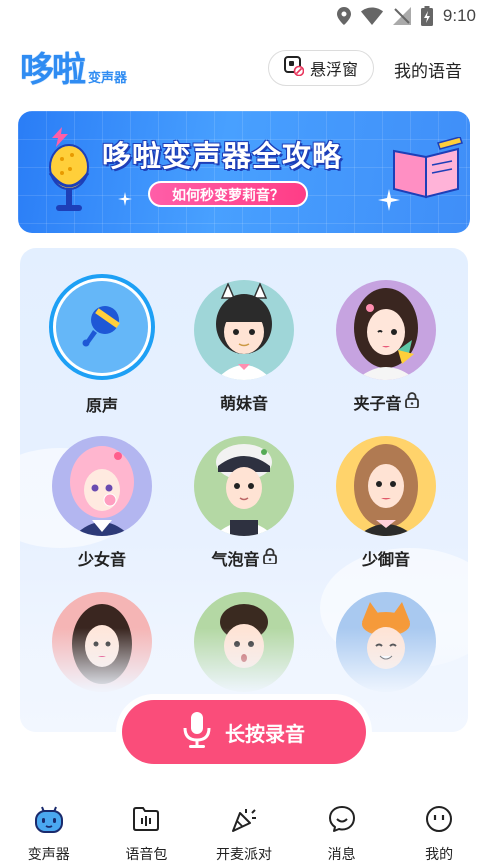 The image size is (488, 867). I want to click on bottom-navigation: 变声器 语音包 开麦派对 消息 我的, so click(244, 832).